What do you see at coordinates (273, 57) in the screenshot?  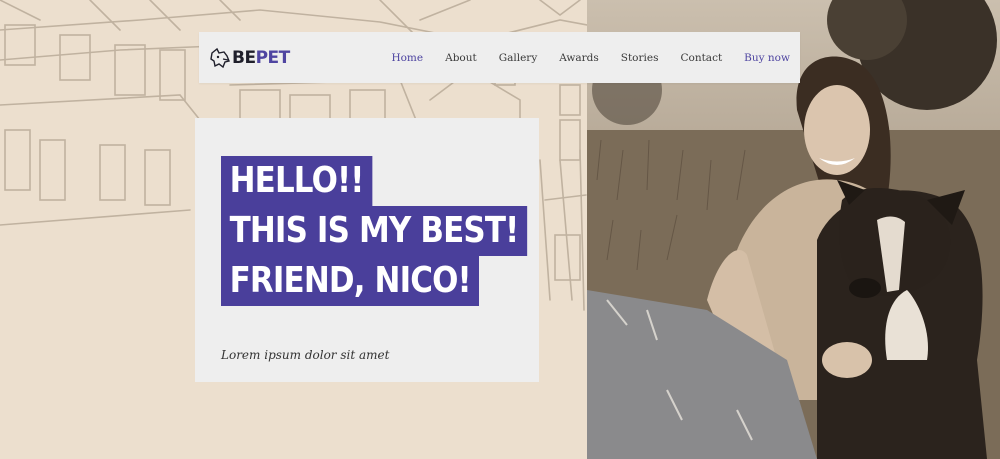 I see `logo-text-pet: PET` at bounding box center [273, 57].